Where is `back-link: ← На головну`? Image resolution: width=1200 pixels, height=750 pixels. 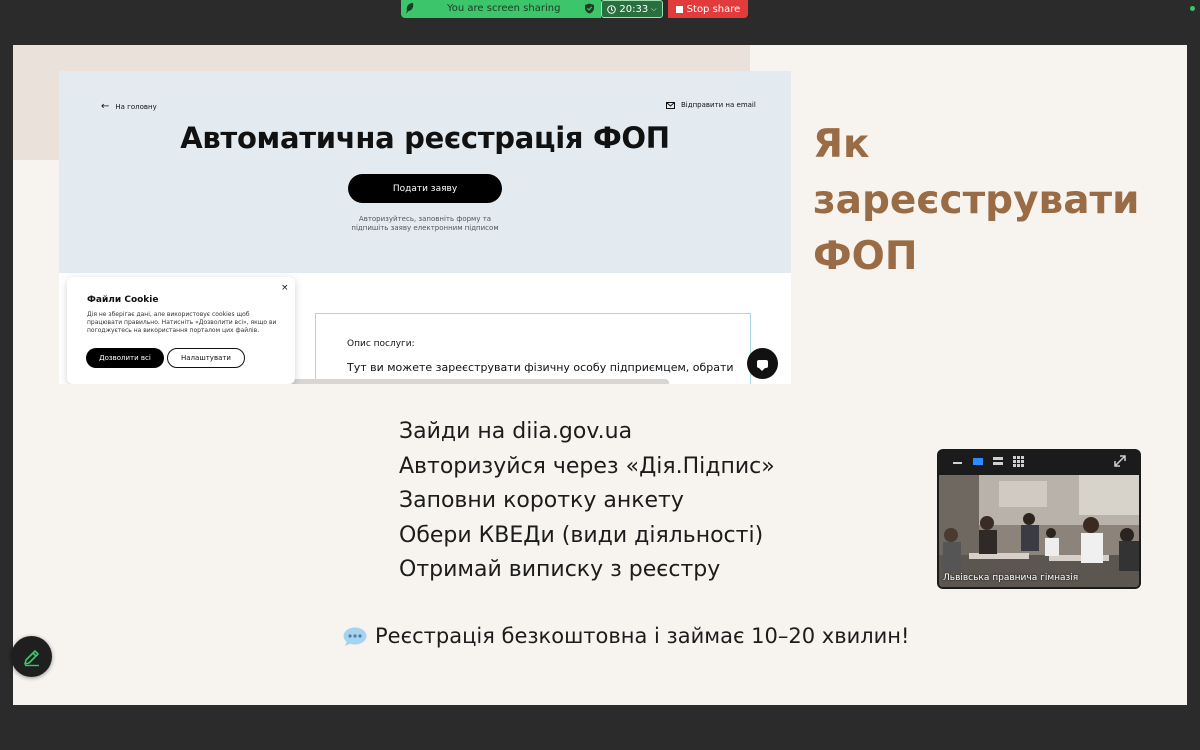 back-link: ← На головну is located at coordinates (129, 106).